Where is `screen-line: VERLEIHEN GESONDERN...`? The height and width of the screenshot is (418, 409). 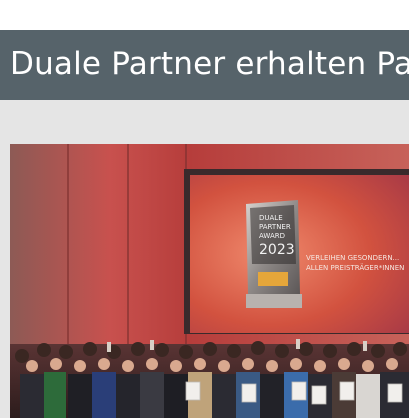 screen-line: VERLEIHEN GESONDERN... is located at coordinates (352, 258).